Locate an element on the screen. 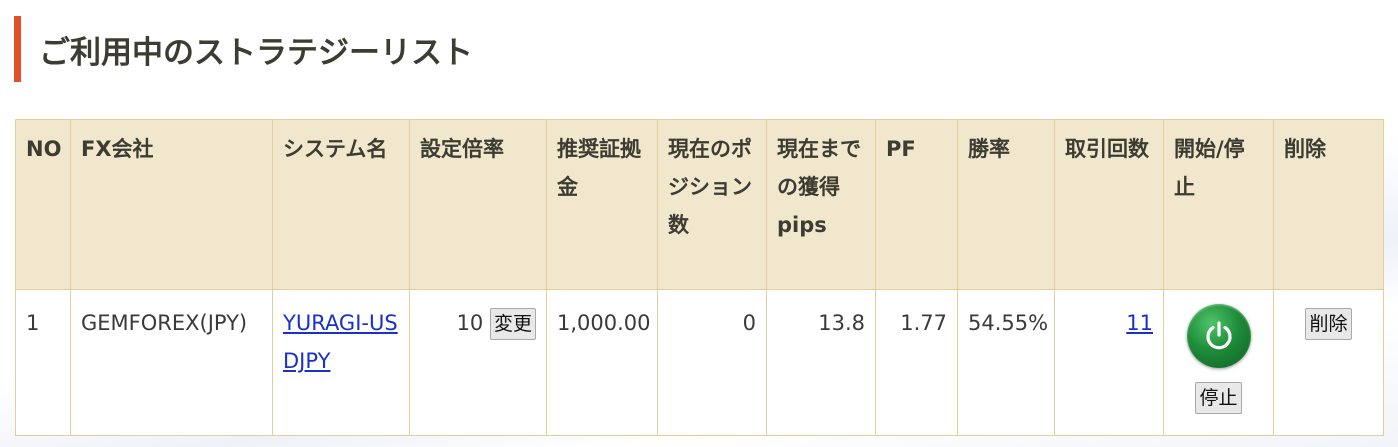 The image size is (1398, 447). stop-button: 停止 is located at coordinates (1218, 398).